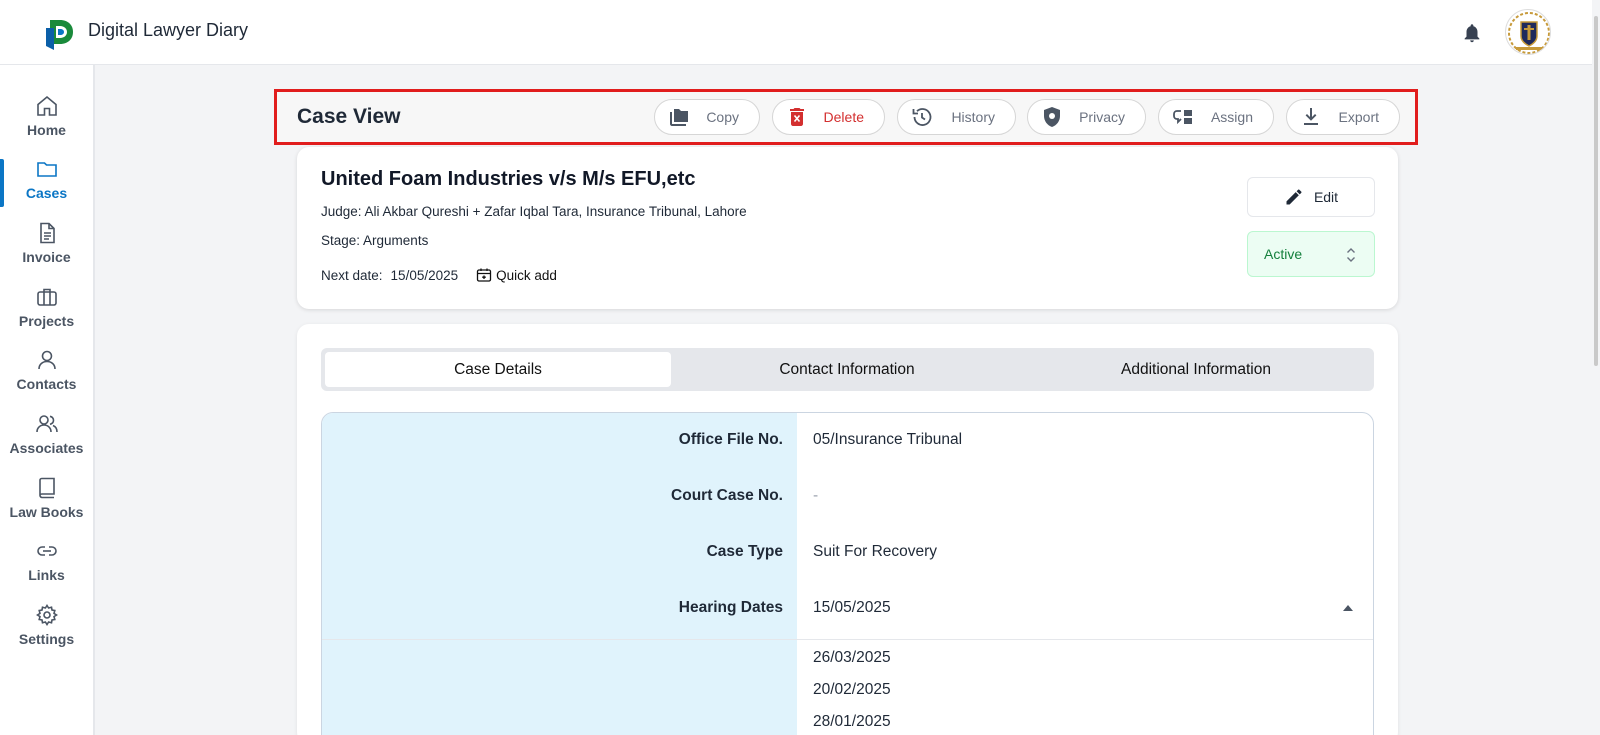 The height and width of the screenshot is (735, 1600). I want to click on notification-bell-icon, so click(1472, 33).